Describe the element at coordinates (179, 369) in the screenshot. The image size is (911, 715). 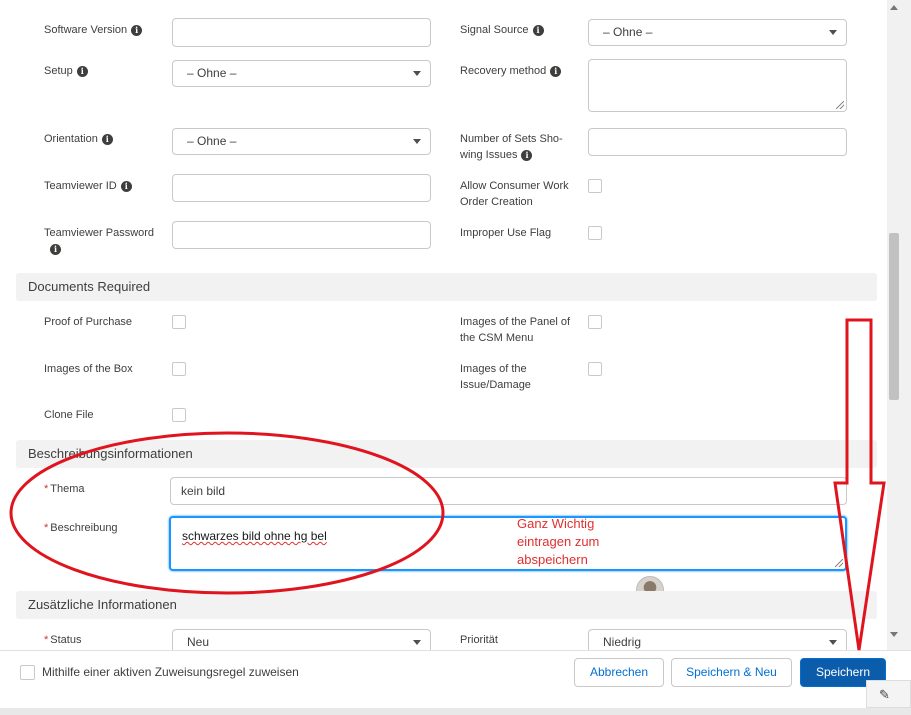
I see `images-box-checkbox` at that location.